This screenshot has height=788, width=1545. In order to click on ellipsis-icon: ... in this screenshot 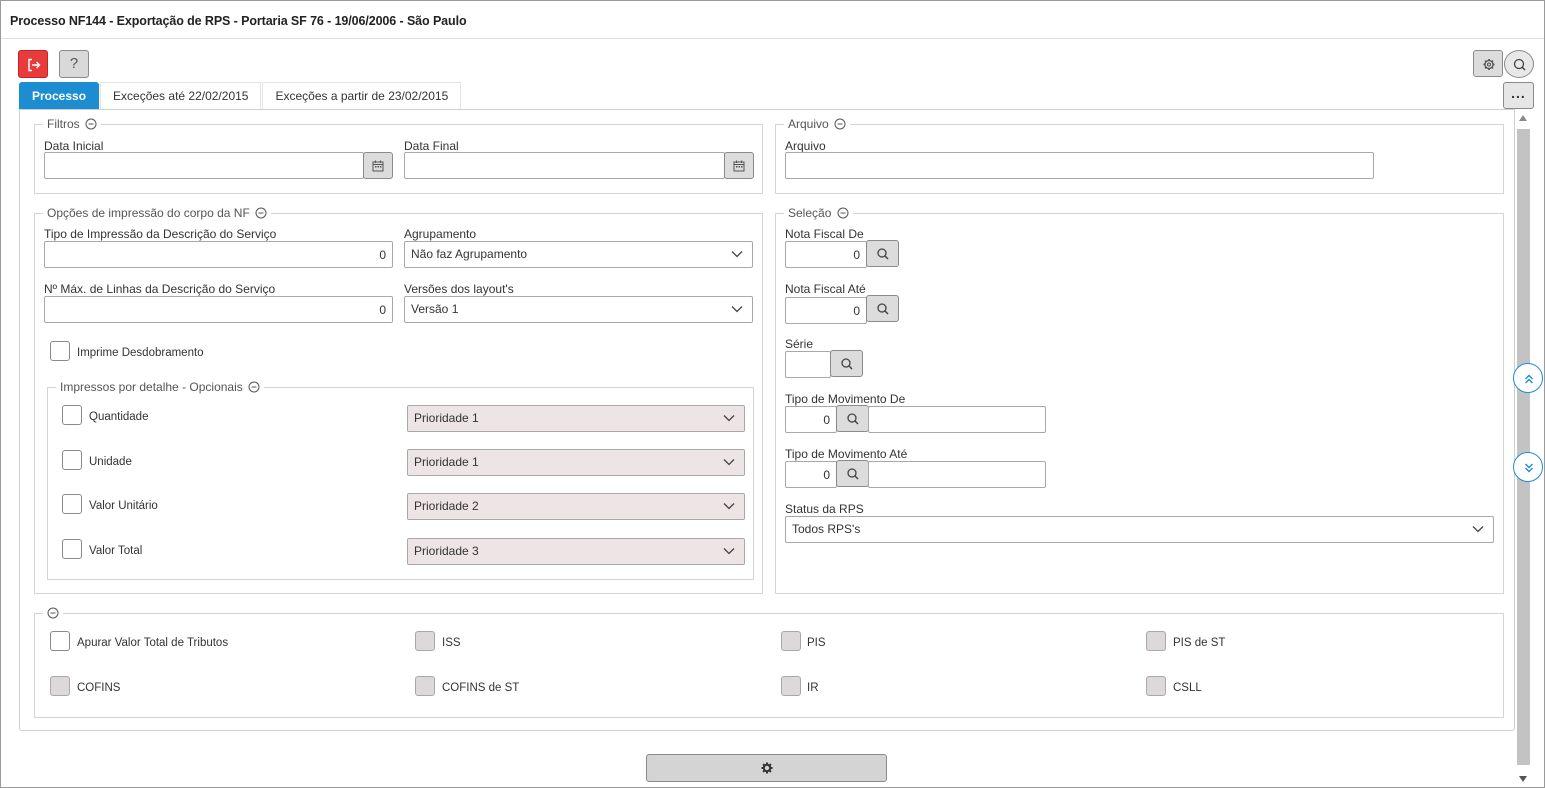, I will do `click(1518, 93)`.